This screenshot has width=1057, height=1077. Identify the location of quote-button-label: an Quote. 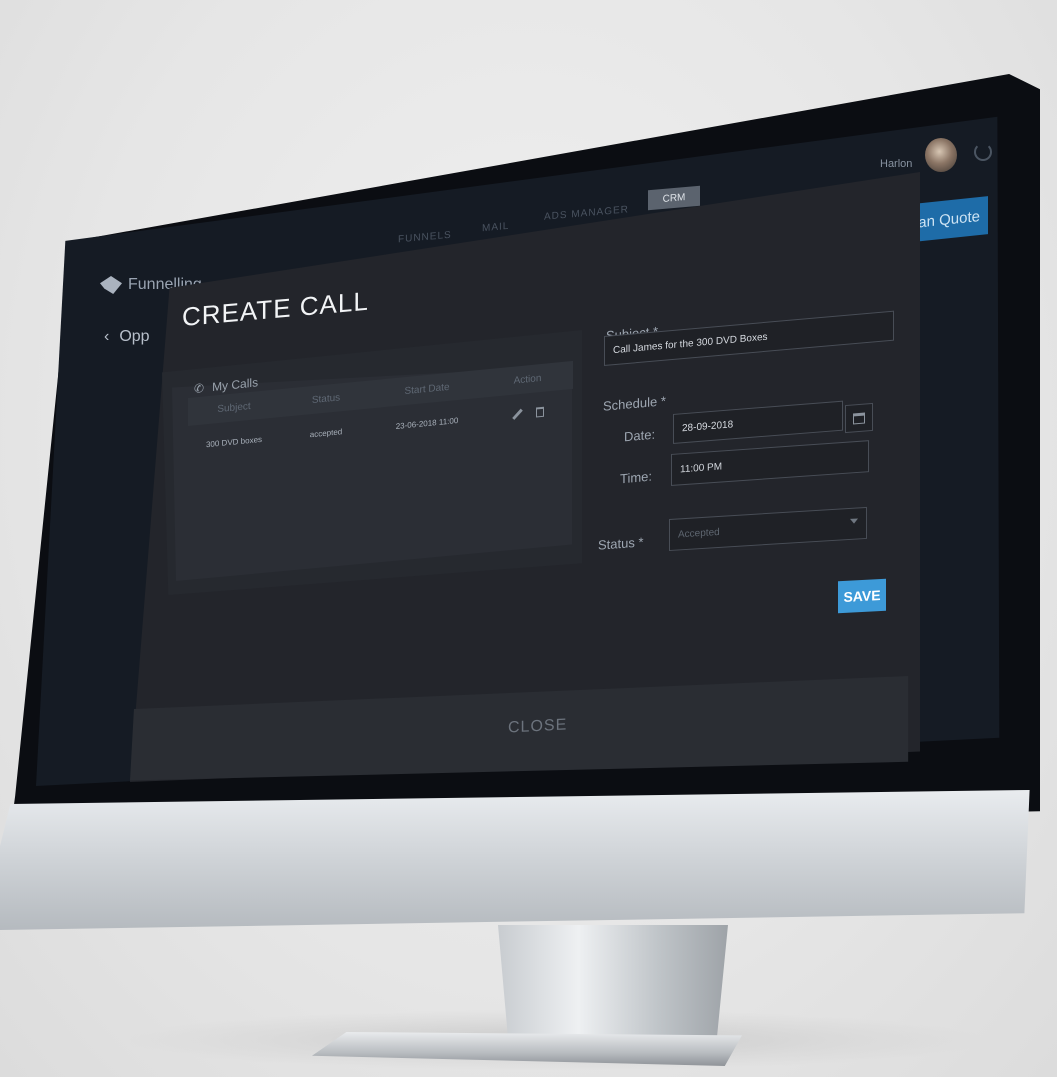
(949, 219).